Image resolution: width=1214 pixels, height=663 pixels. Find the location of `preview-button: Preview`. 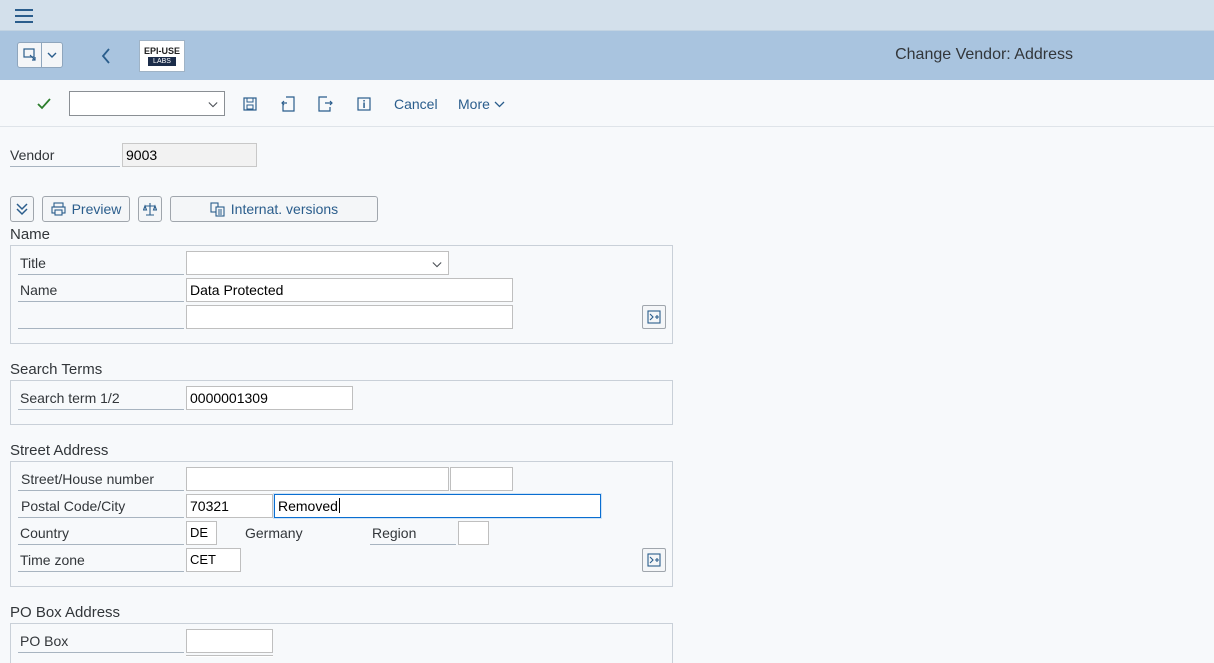

preview-button: Preview is located at coordinates (86, 209).